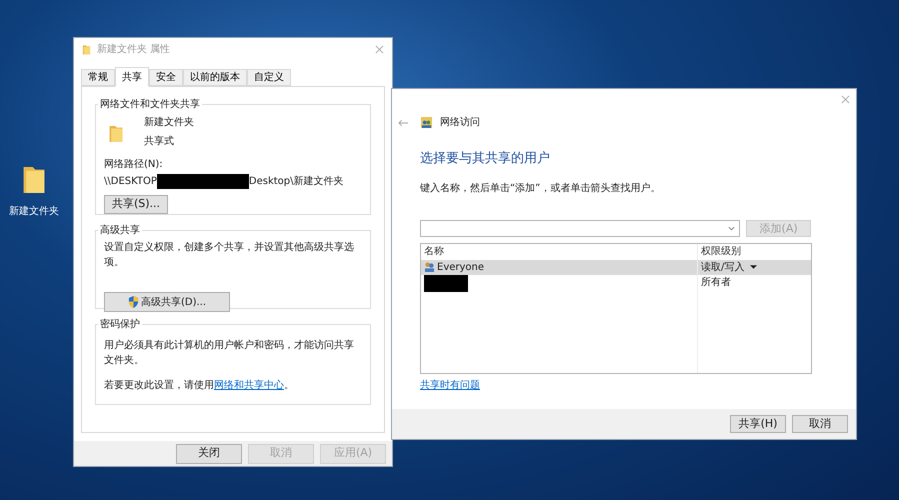  What do you see at coordinates (716, 283) in the screenshot?
I see `permission-level: 所有者` at bounding box center [716, 283].